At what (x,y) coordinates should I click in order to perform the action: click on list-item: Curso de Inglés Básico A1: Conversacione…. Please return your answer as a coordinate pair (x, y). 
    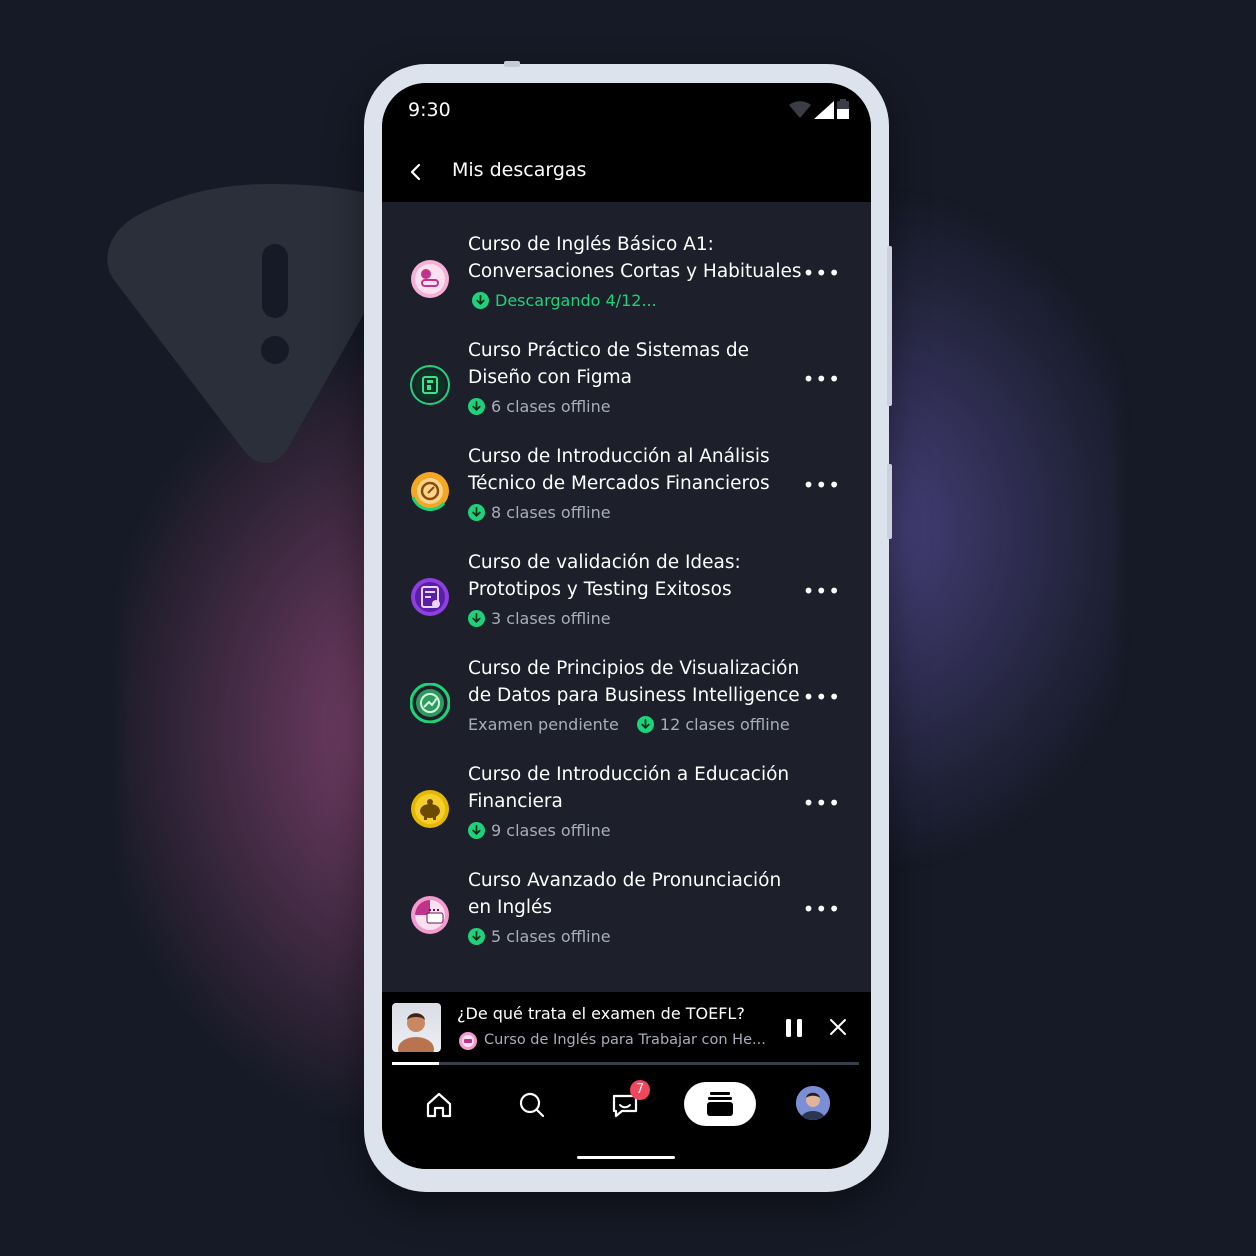
    Looking at the image, I should click on (626, 274).